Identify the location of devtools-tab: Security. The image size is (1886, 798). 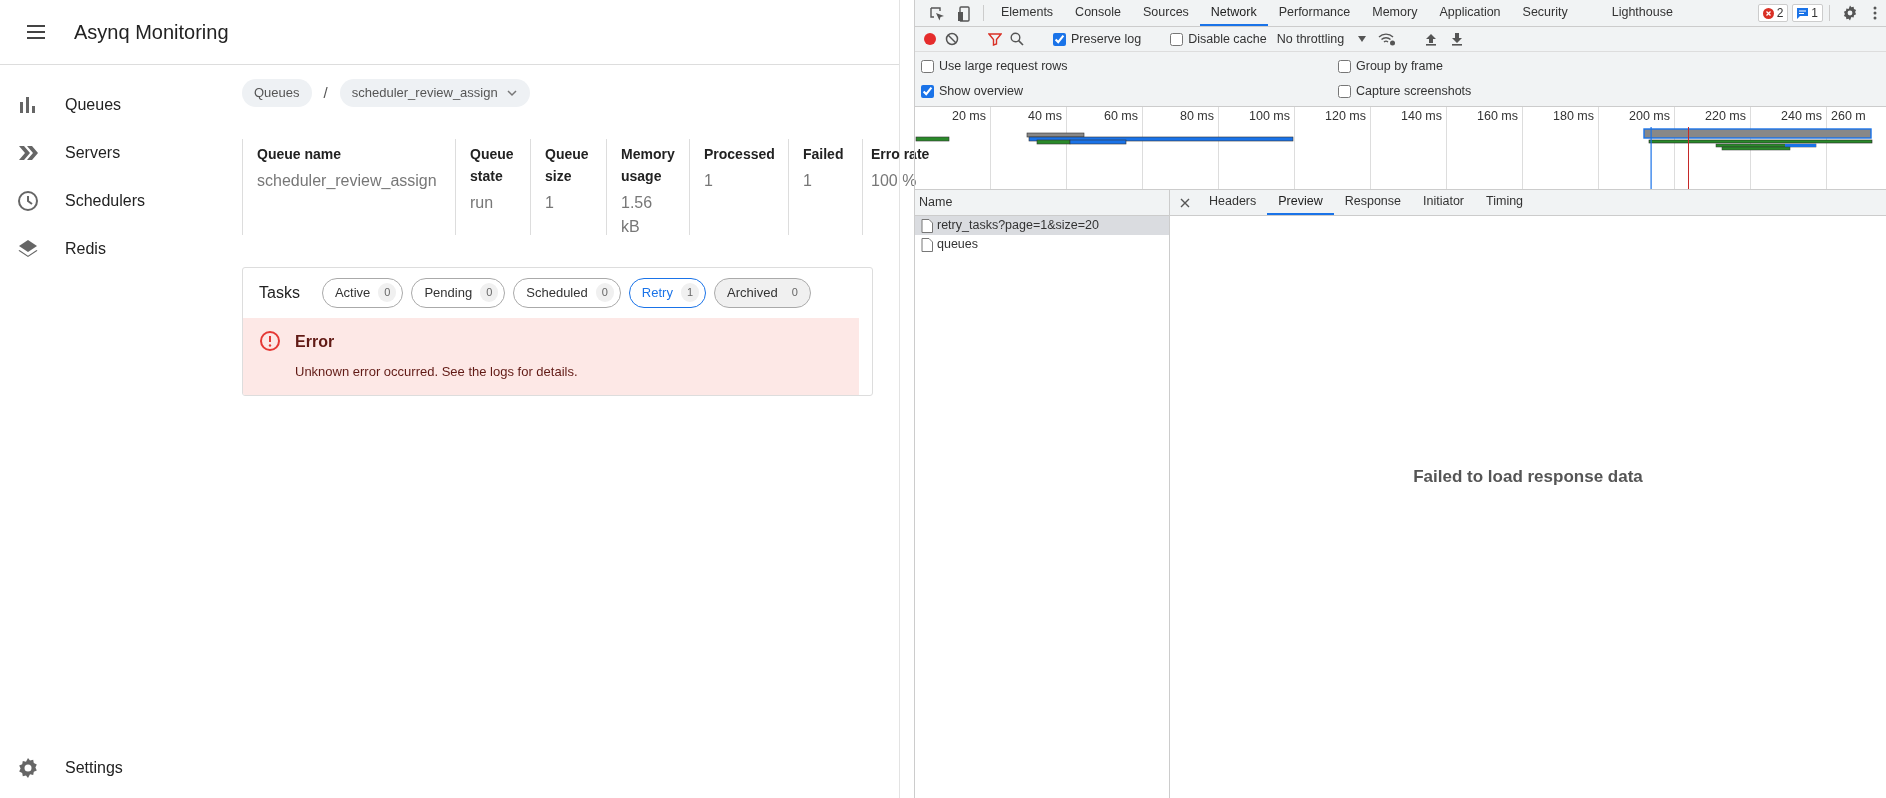
(1545, 13).